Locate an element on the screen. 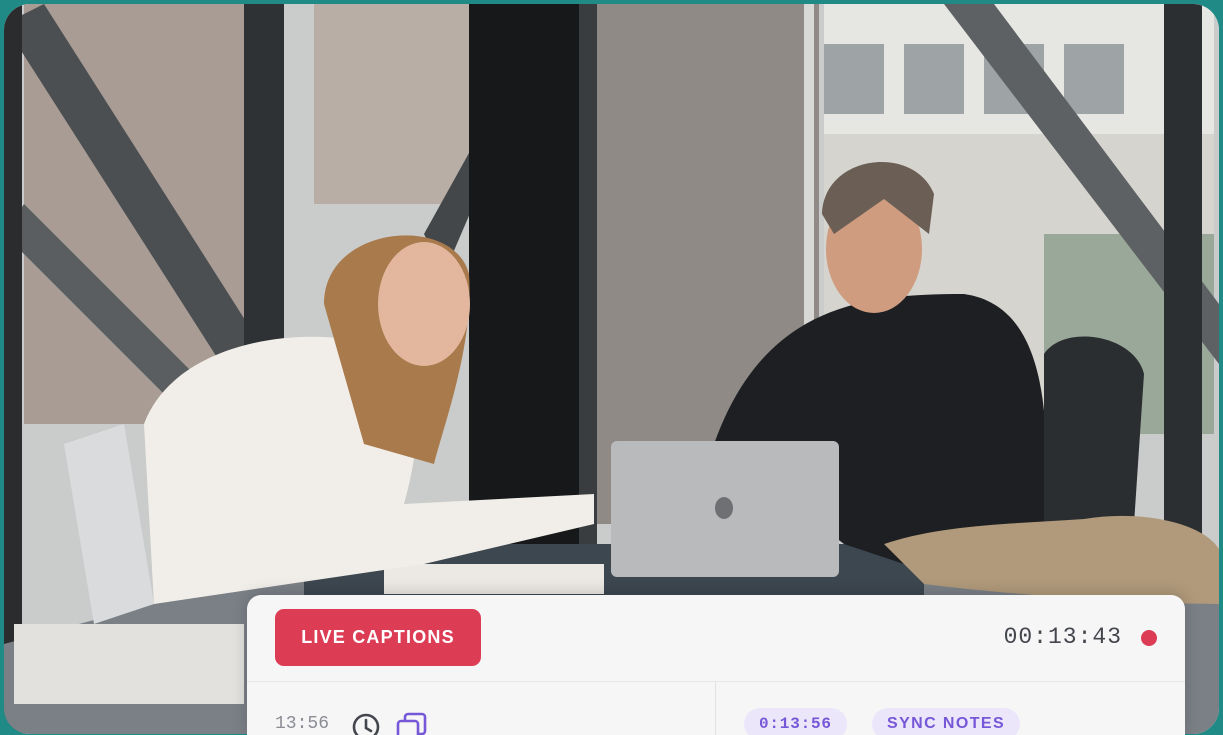 This screenshot has width=1223, height=735. recording-timer: 00:13:43 is located at coordinates (1062, 637).